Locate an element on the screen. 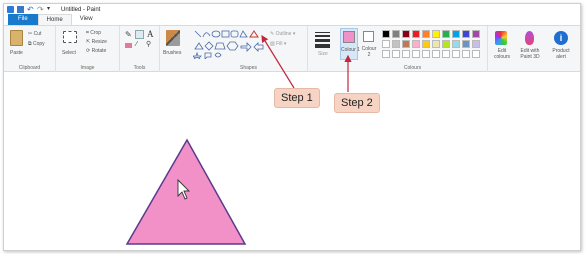  tab-file: File is located at coordinates (23, 19).